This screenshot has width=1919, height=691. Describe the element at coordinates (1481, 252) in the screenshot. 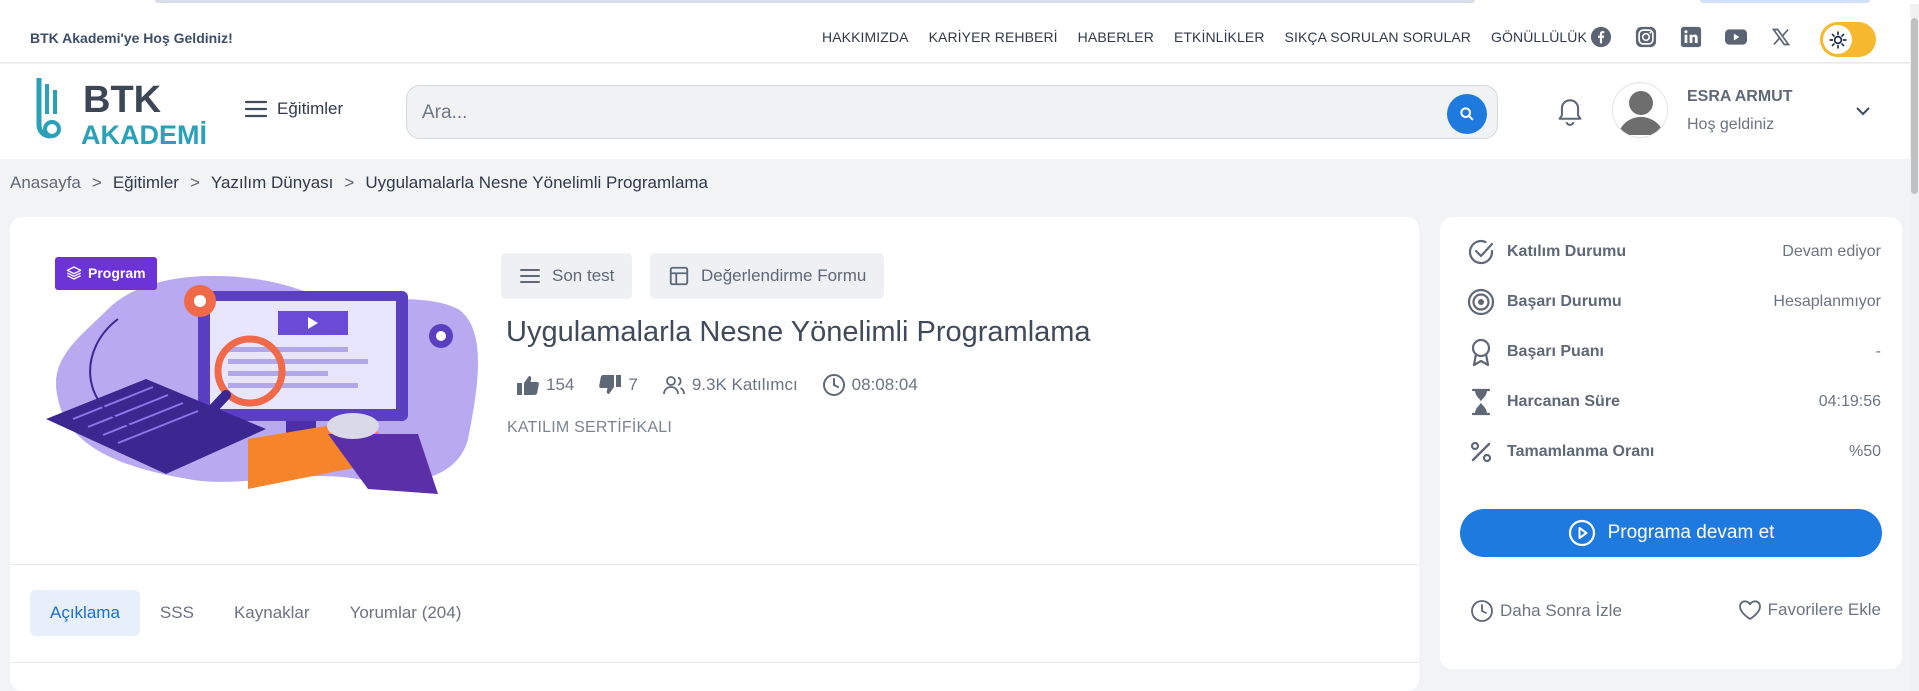

I see `check-circle-icon` at that location.